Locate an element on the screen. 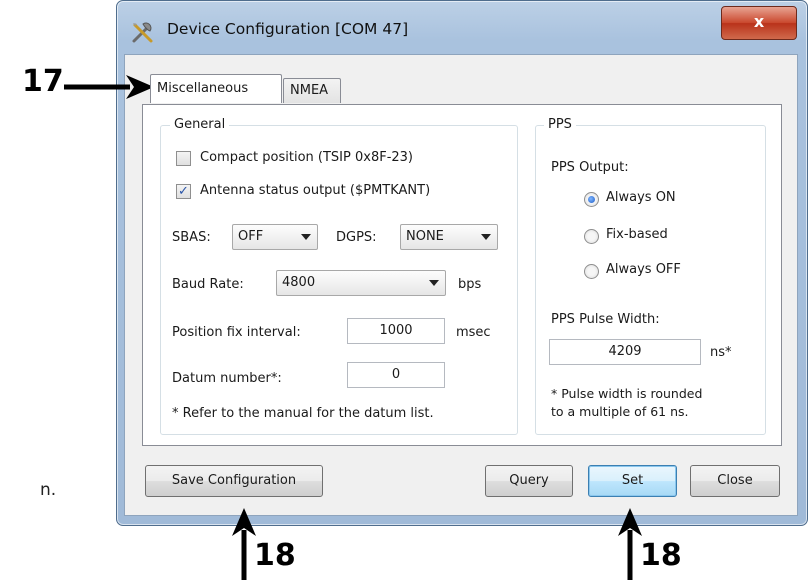 This screenshot has height=584, width=812. pps-note-line2: to a multiple of 61 ns. is located at coordinates (620, 411).